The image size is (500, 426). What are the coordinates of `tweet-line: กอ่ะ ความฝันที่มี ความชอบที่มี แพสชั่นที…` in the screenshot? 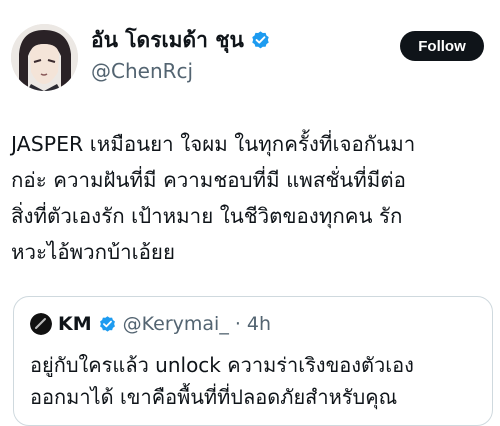 It's located at (208, 180).